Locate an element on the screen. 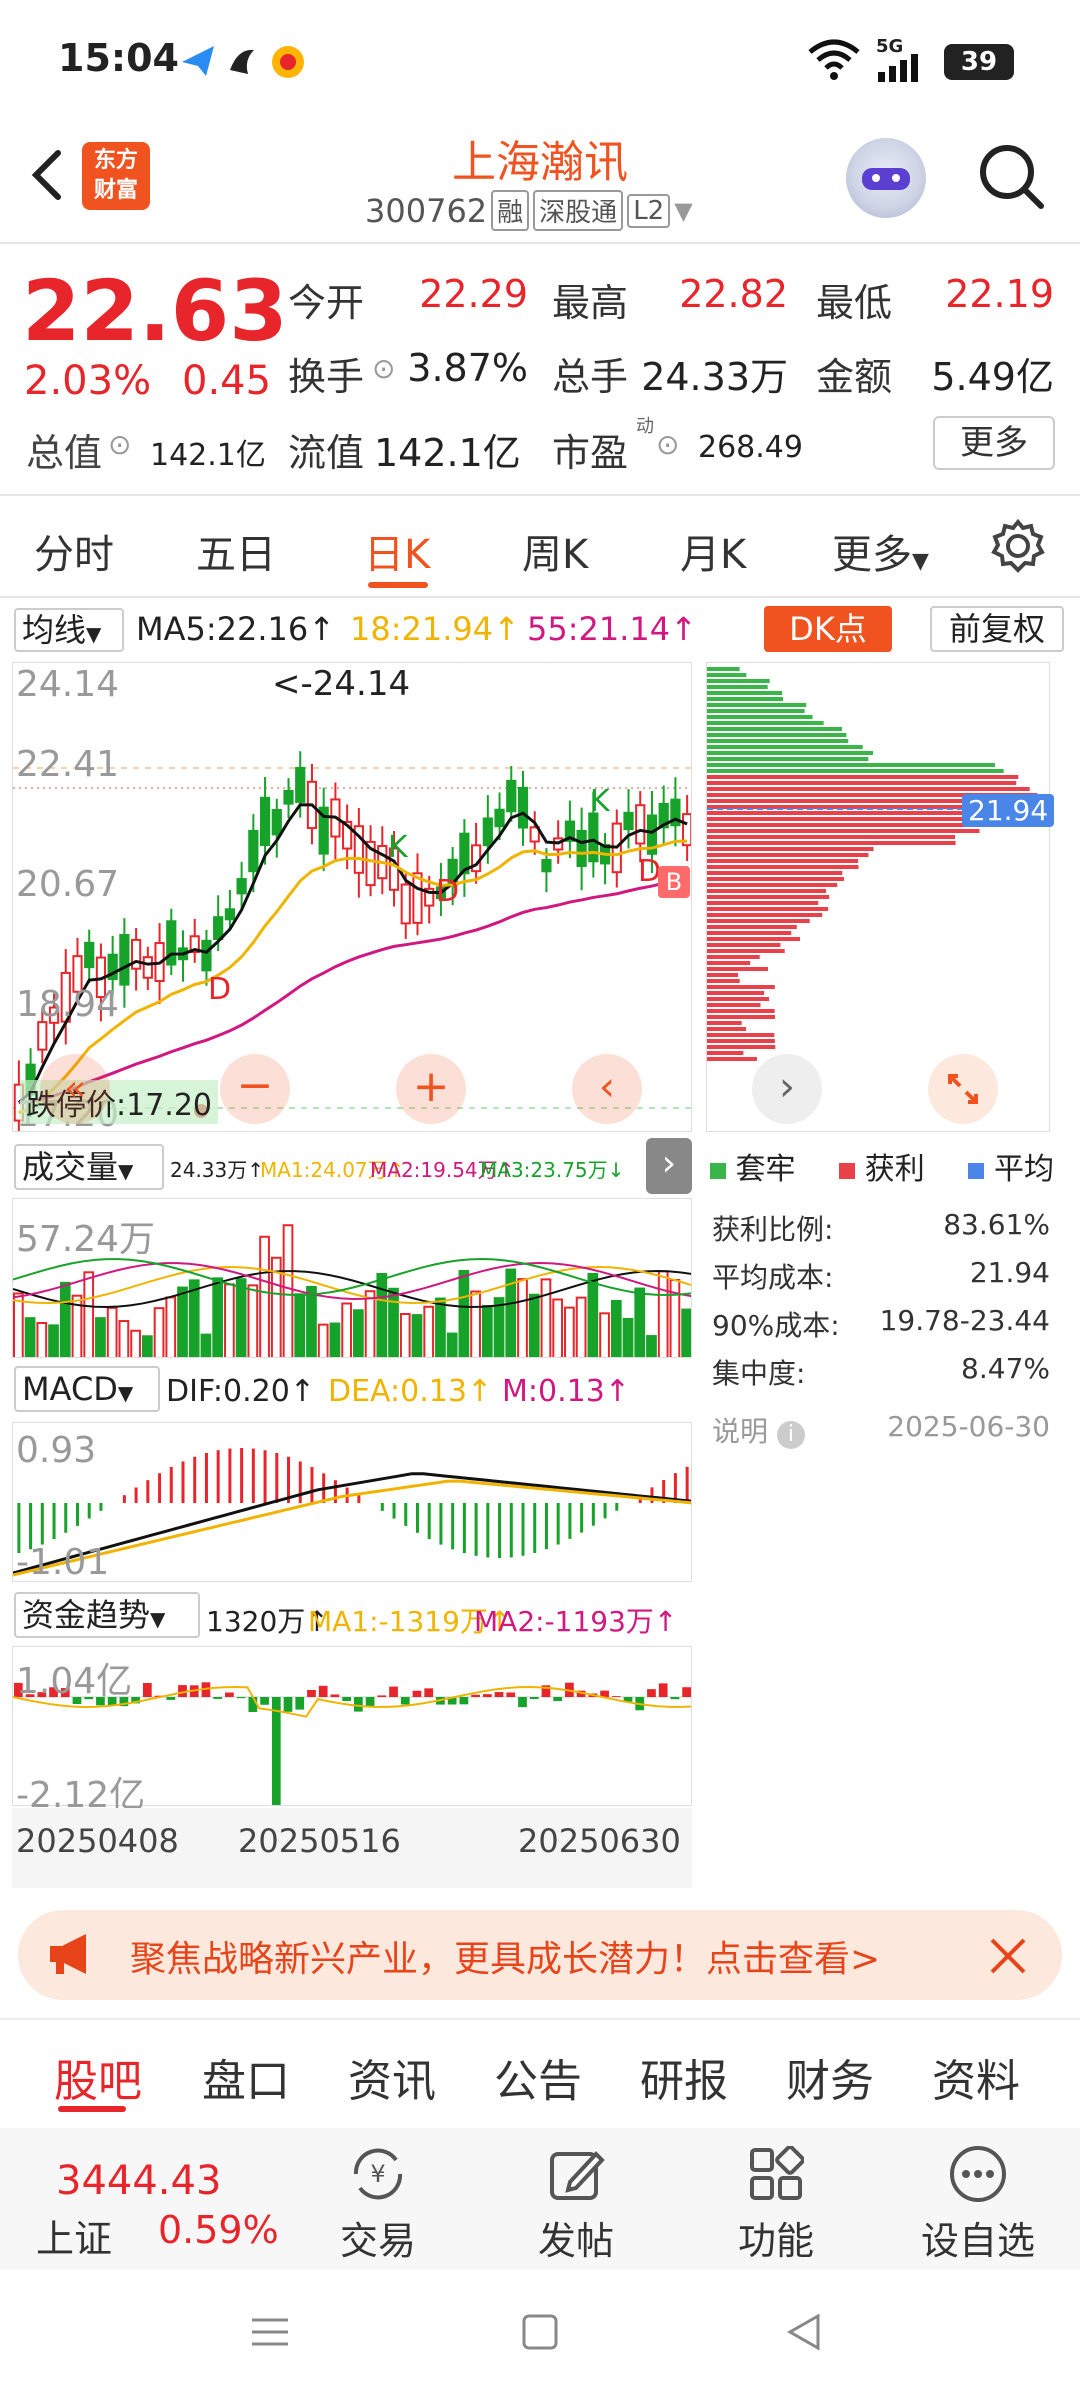  volume-label: 总手 is located at coordinates (590, 377).